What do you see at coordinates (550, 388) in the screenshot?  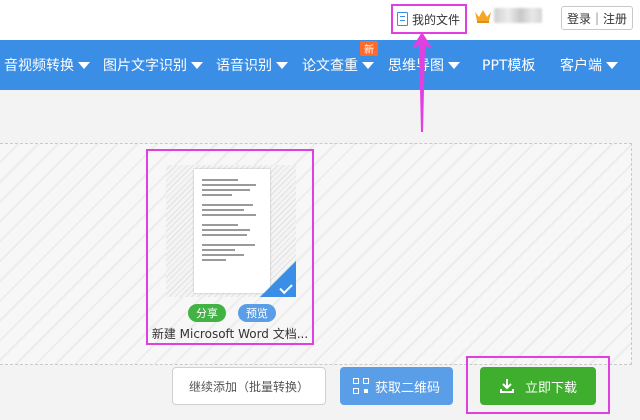 I see `download-button-label: 立即下载` at bounding box center [550, 388].